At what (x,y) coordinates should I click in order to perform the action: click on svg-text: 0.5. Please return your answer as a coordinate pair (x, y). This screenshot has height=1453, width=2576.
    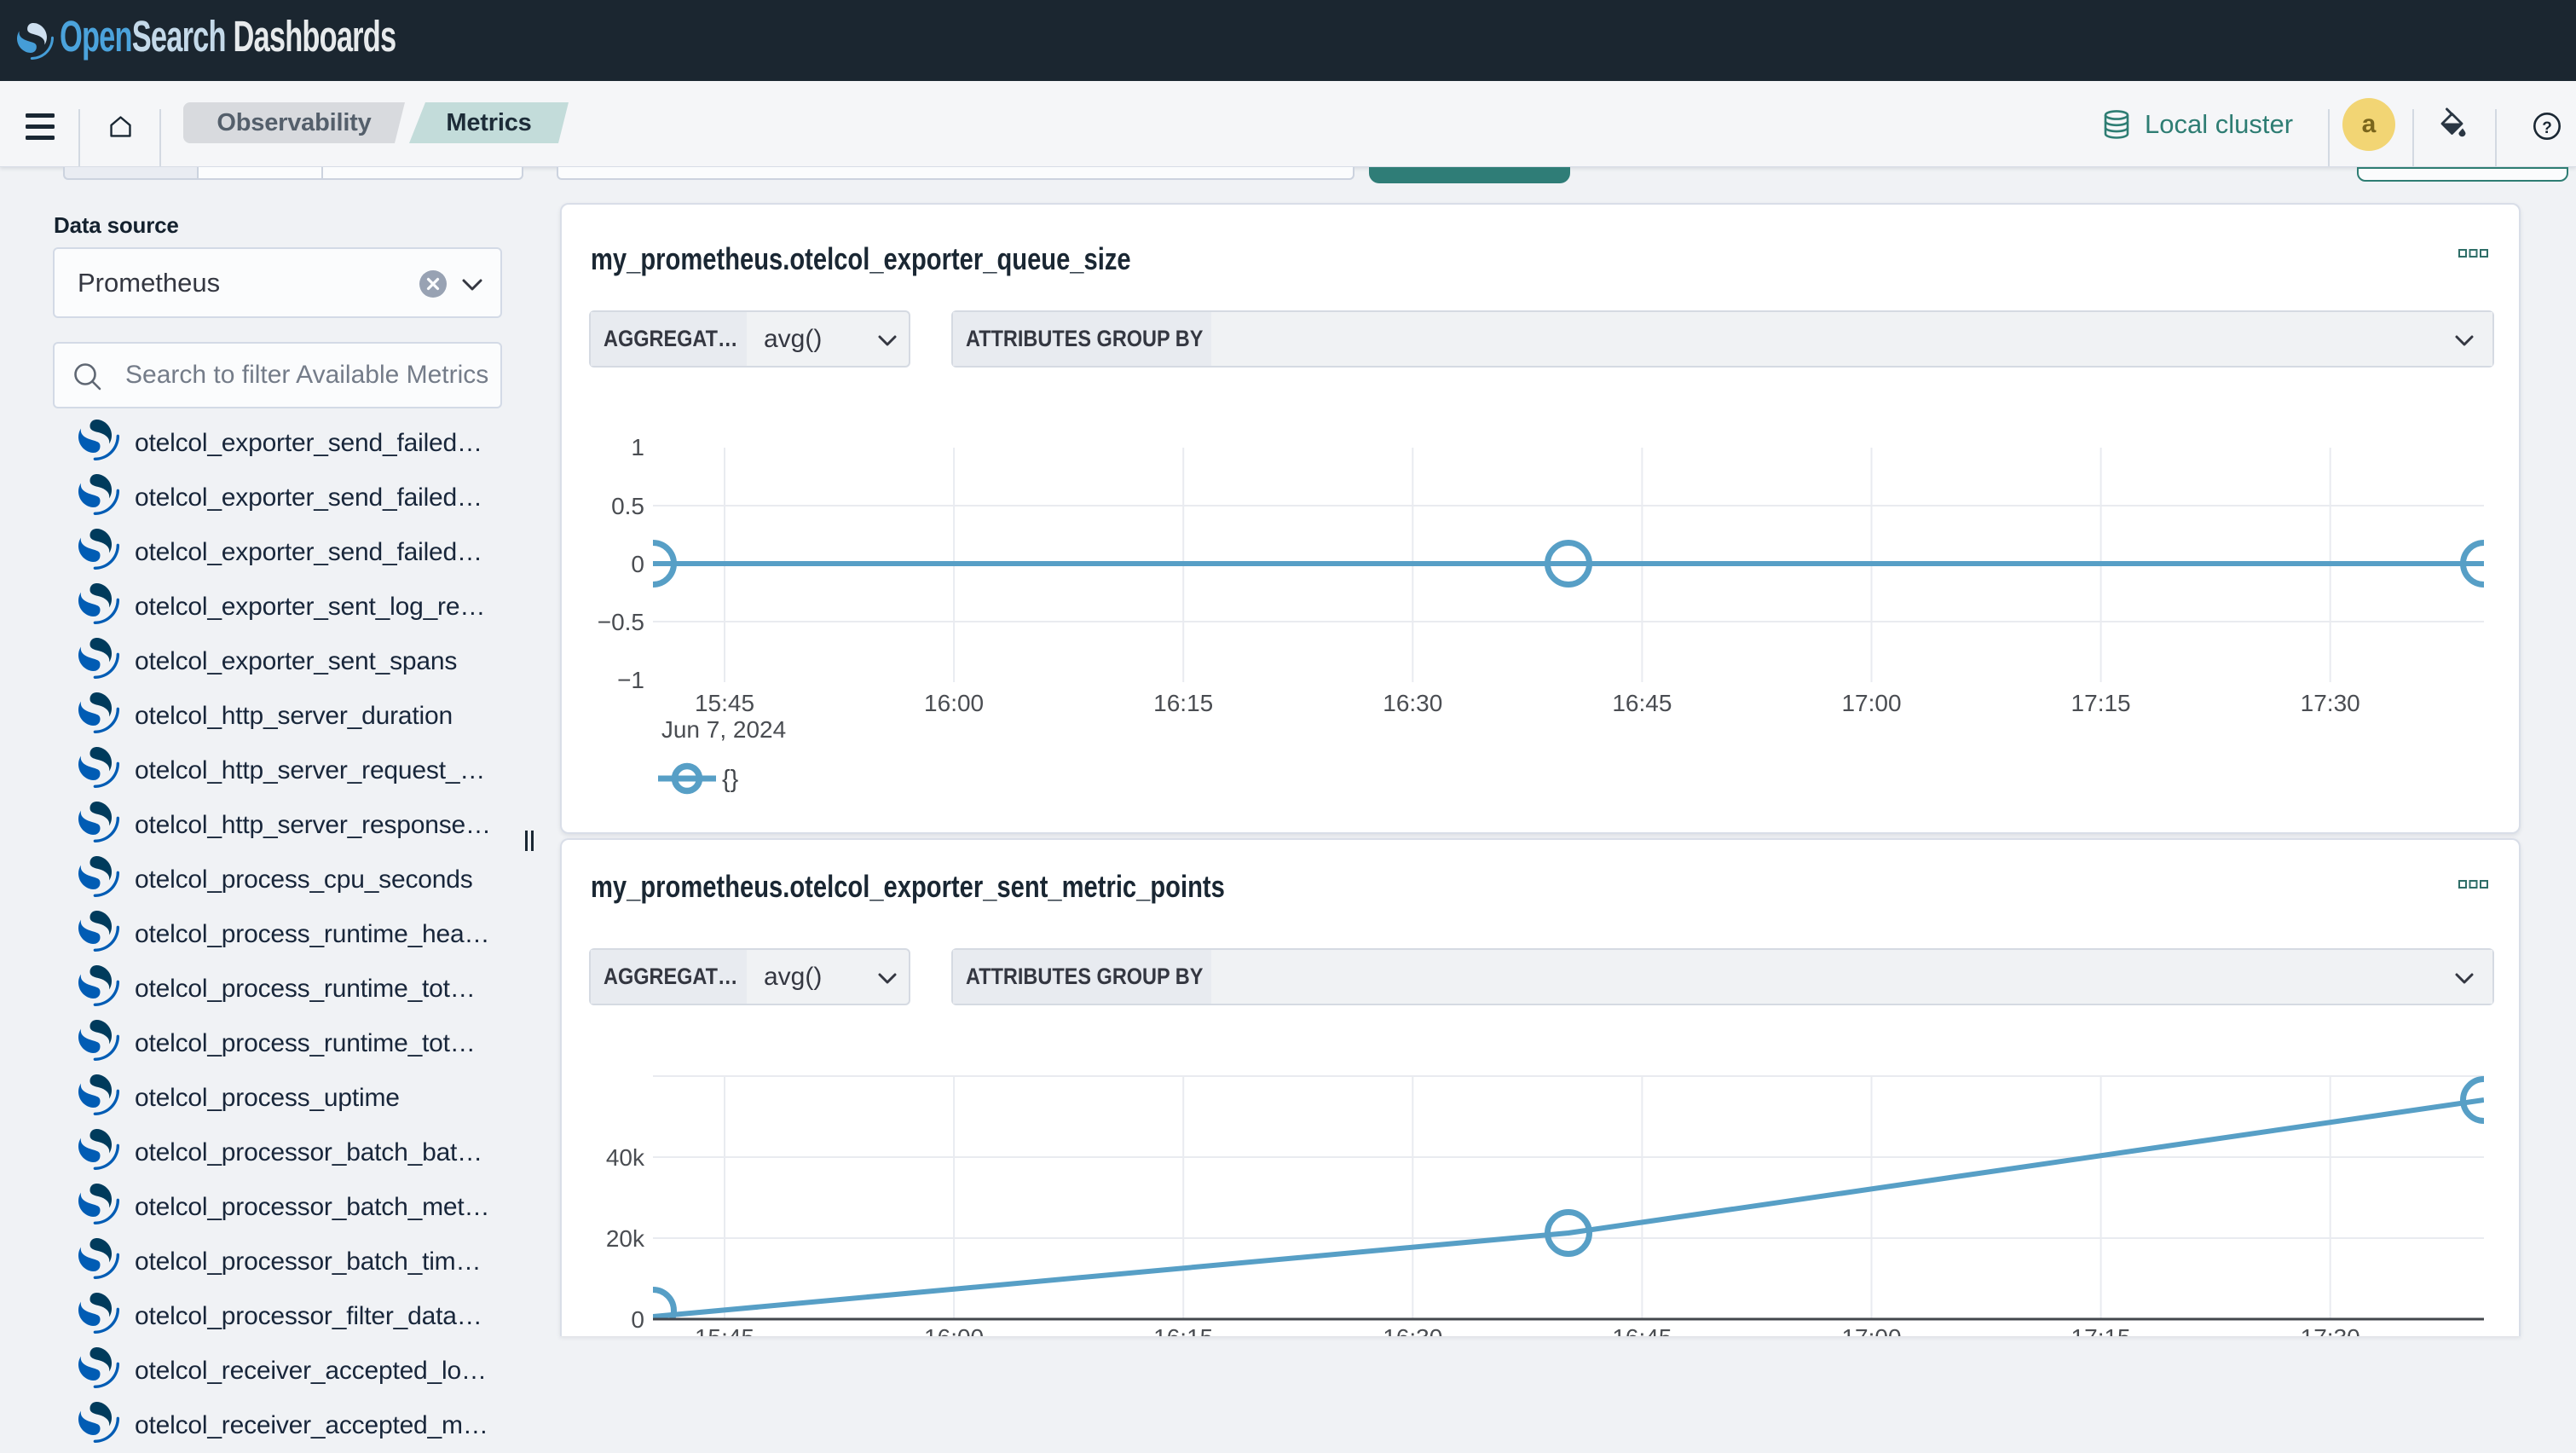
    Looking at the image, I should click on (627, 506).